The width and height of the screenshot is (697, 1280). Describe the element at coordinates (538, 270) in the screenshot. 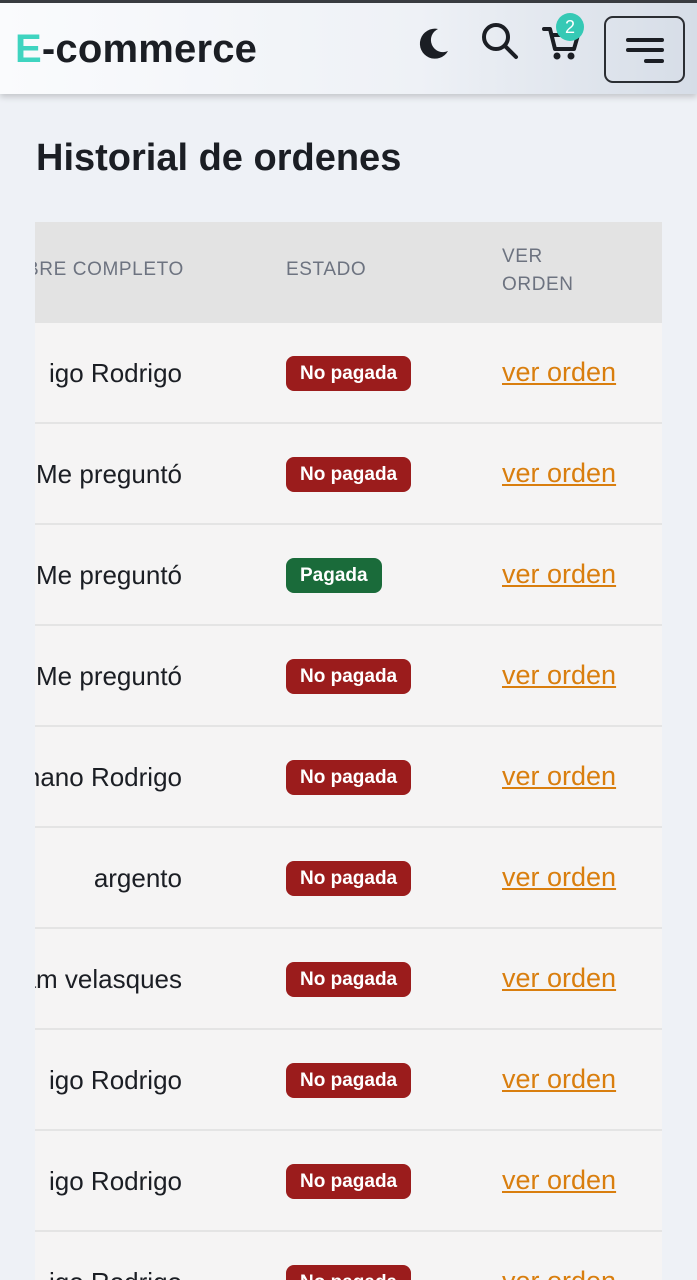

I see `column-header-view: VER ORDEN` at that location.